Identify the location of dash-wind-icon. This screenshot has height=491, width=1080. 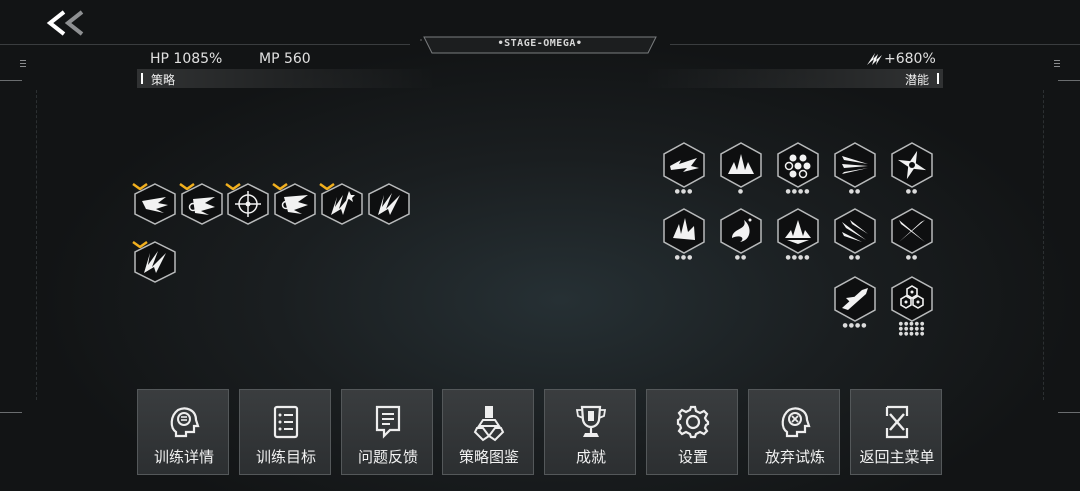
(684, 165).